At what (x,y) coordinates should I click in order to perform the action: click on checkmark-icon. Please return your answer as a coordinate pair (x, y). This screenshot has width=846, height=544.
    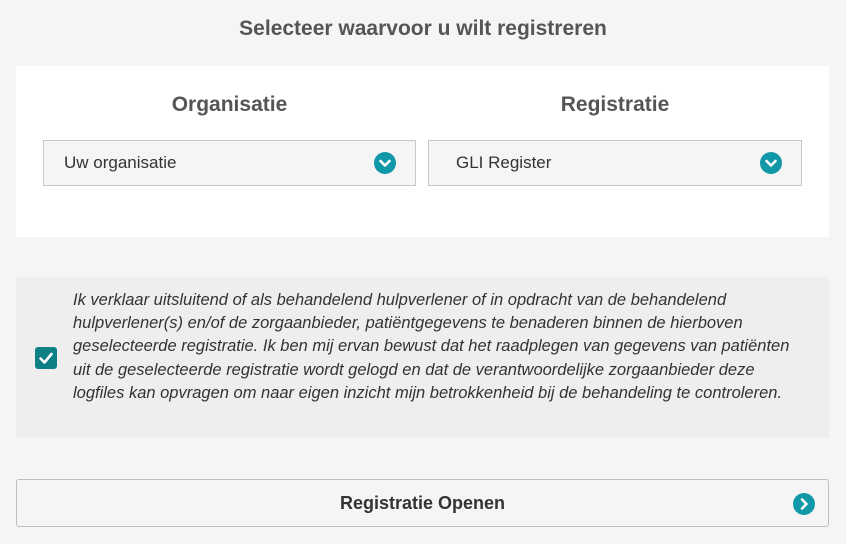
    Looking at the image, I should click on (46, 358).